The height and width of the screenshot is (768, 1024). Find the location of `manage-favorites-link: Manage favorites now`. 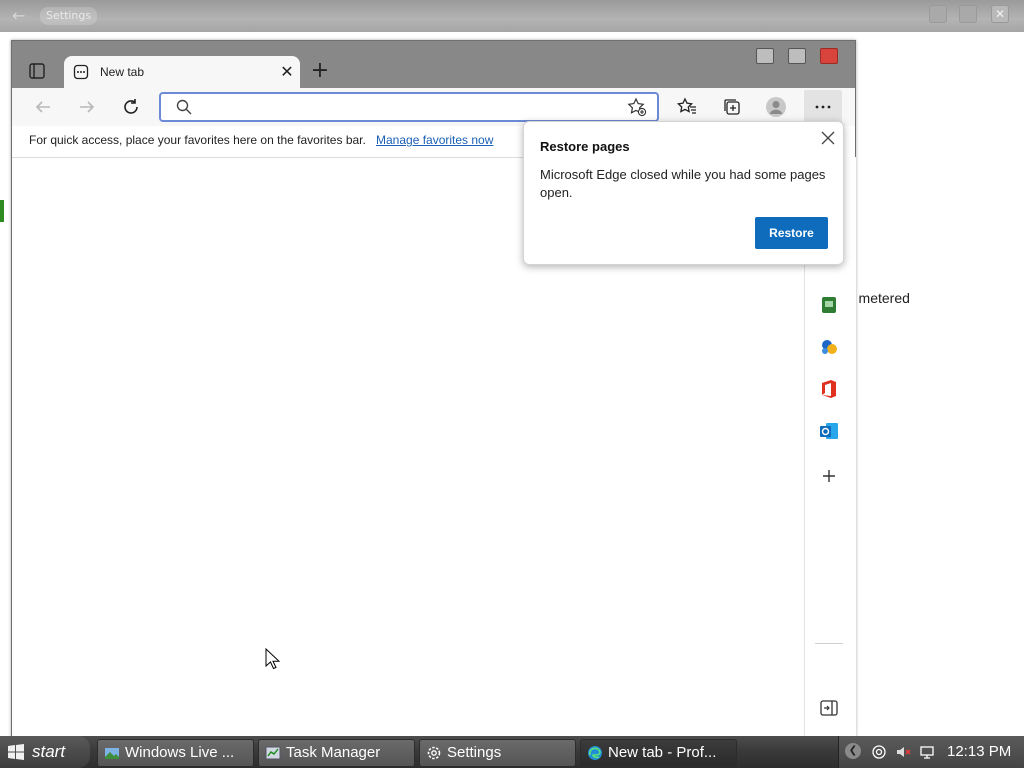

manage-favorites-link: Manage favorites now is located at coordinates (434, 140).